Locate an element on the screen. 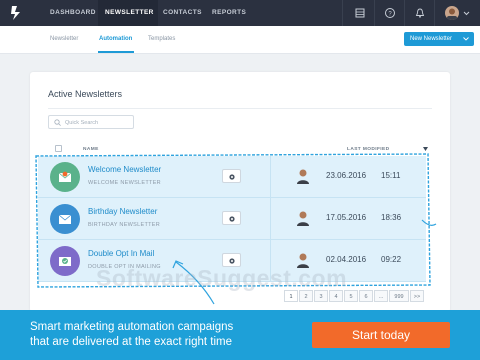 The image size is (480, 360). search-box is located at coordinates (91, 122).